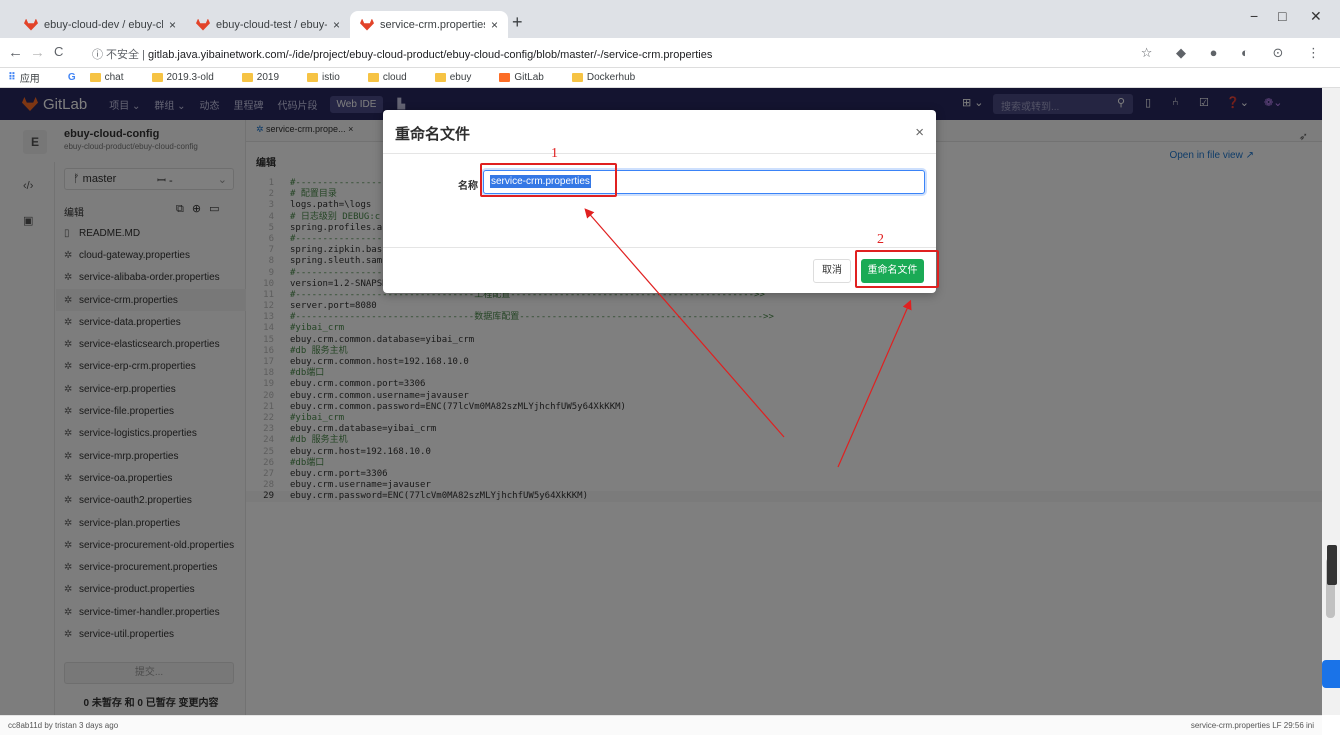 This screenshot has height=735, width=1340. Describe the element at coordinates (1332, 565) in the screenshot. I see `side-widget` at that location.